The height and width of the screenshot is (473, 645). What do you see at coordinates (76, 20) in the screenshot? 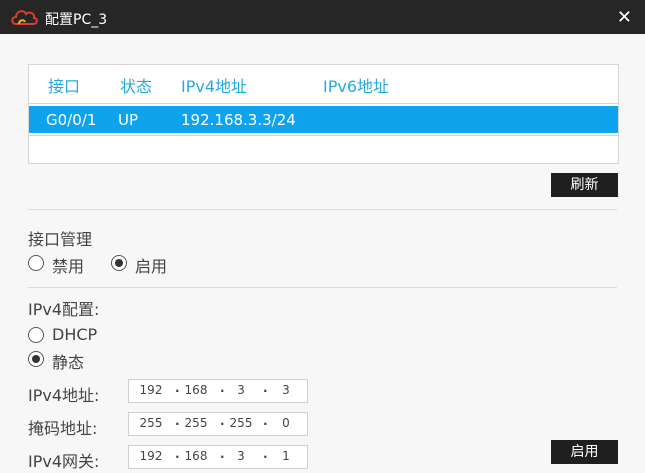
I see `window-title: 配置PC_3` at bounding box center [76, 20].